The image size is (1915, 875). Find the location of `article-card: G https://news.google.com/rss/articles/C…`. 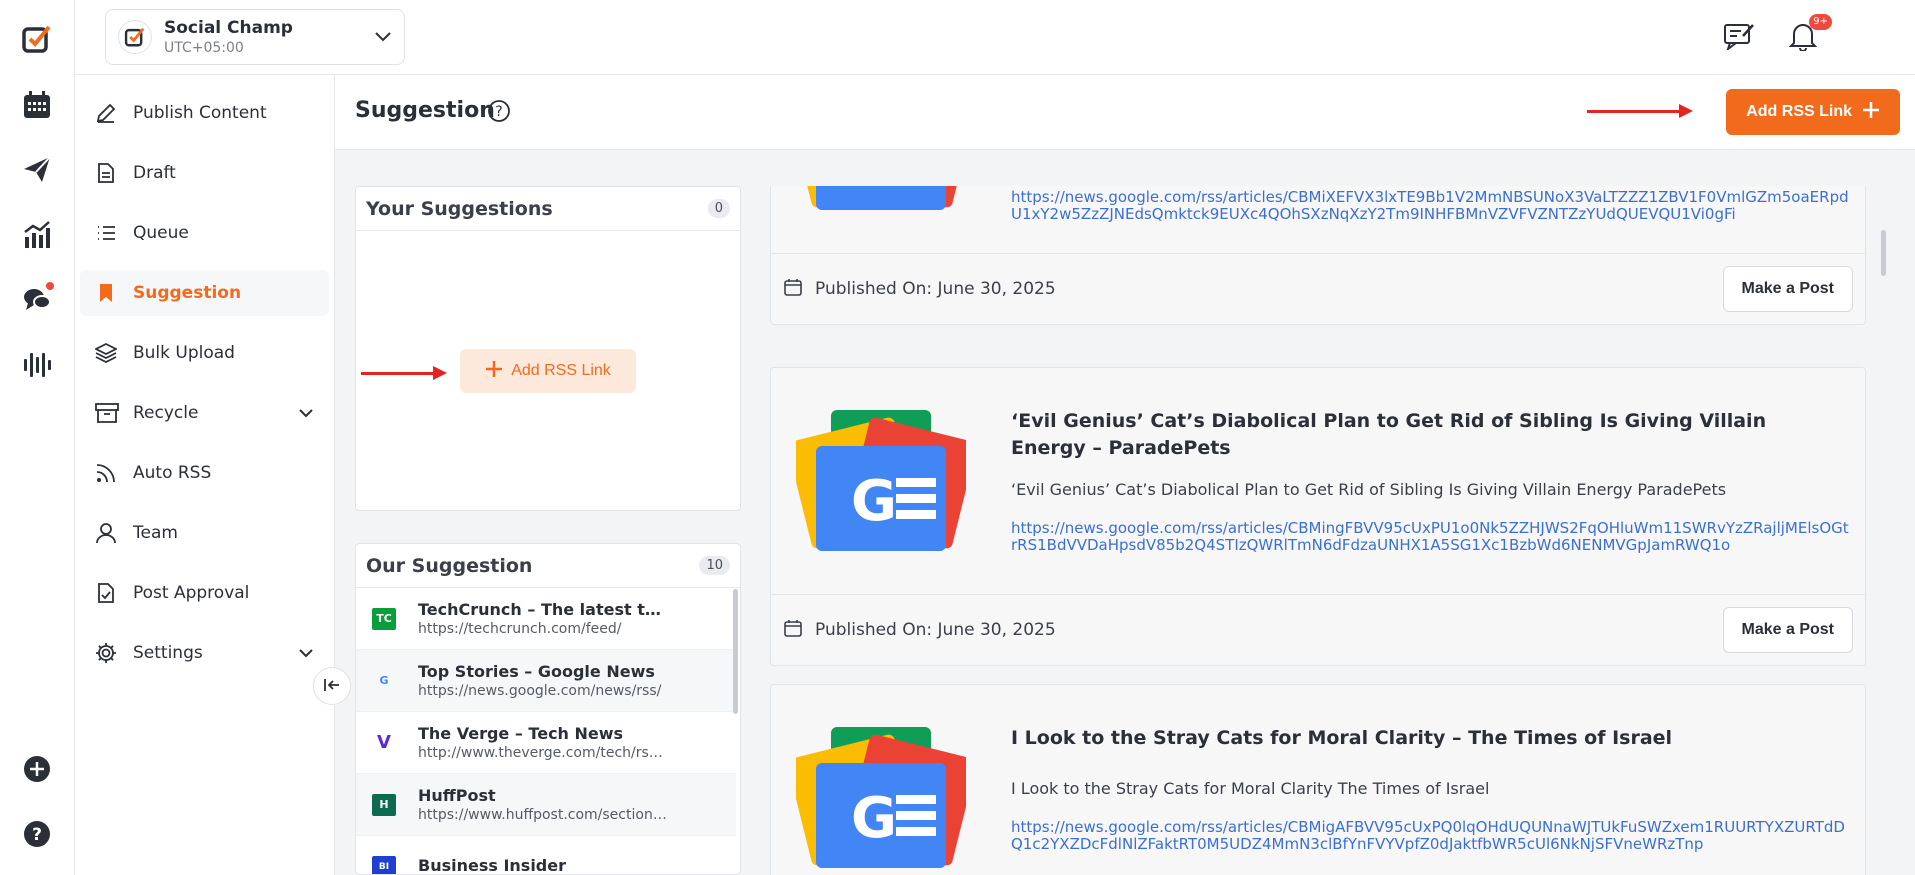

article-card: G https://news.google.com/rss/articles/C… is located at coordinates (1318, 255).